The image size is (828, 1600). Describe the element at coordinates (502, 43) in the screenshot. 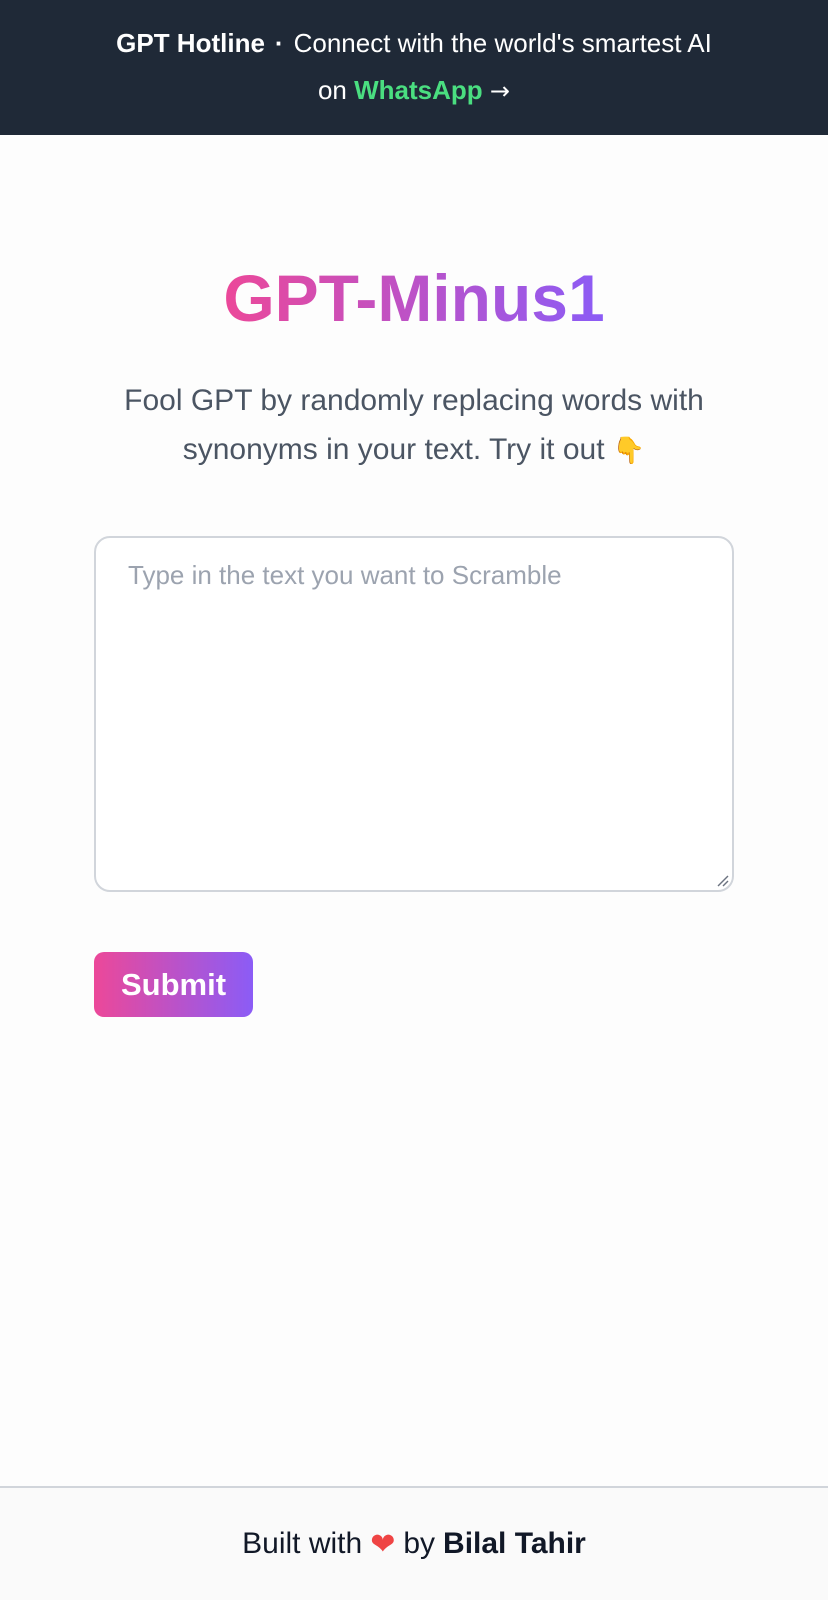

I see `banner-tagline: Connect with the world's smartest AI` at that location.